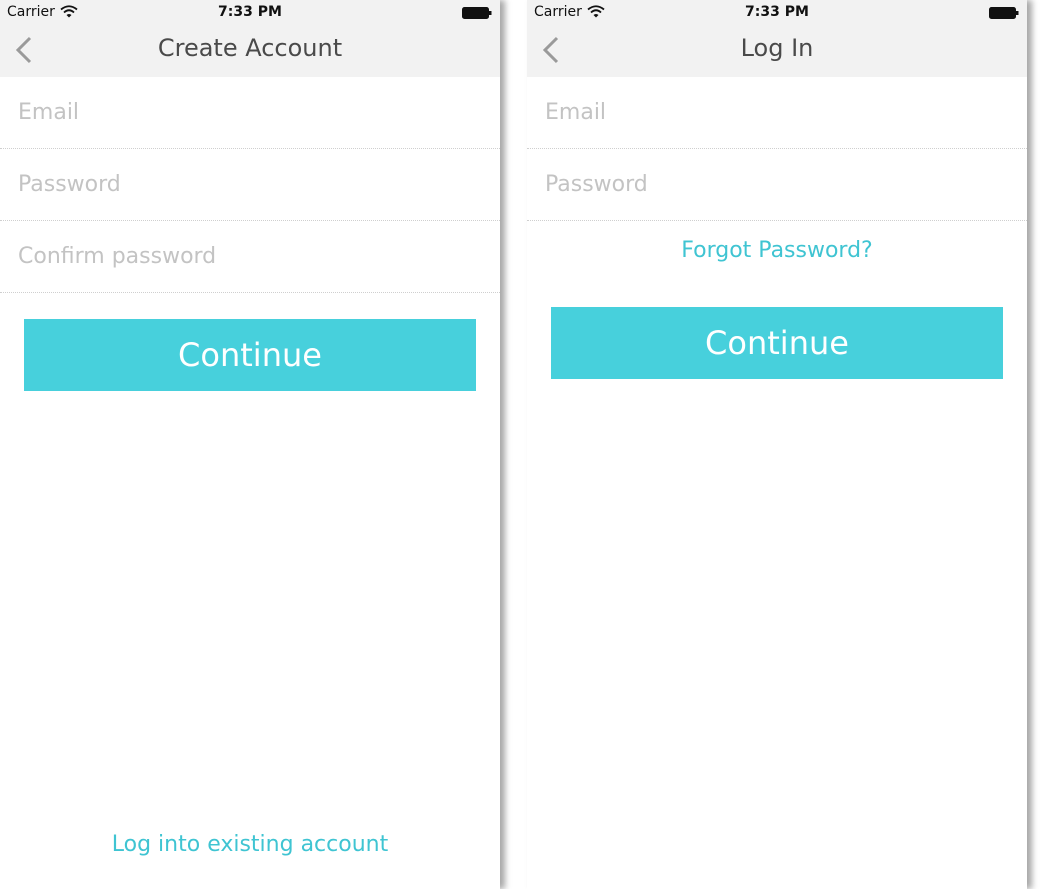 Image resolution: width=1062 pixels, height=889 pixels. I want to click on confirm-password-field-row, so click(250, 257).